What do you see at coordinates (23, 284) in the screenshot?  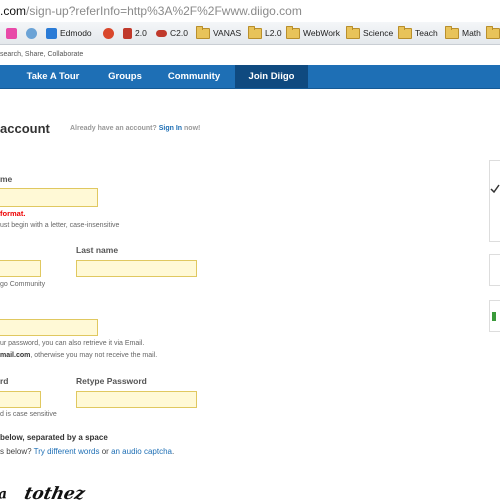 I see `name-hint: go Community` at bounding box center [23, 284].